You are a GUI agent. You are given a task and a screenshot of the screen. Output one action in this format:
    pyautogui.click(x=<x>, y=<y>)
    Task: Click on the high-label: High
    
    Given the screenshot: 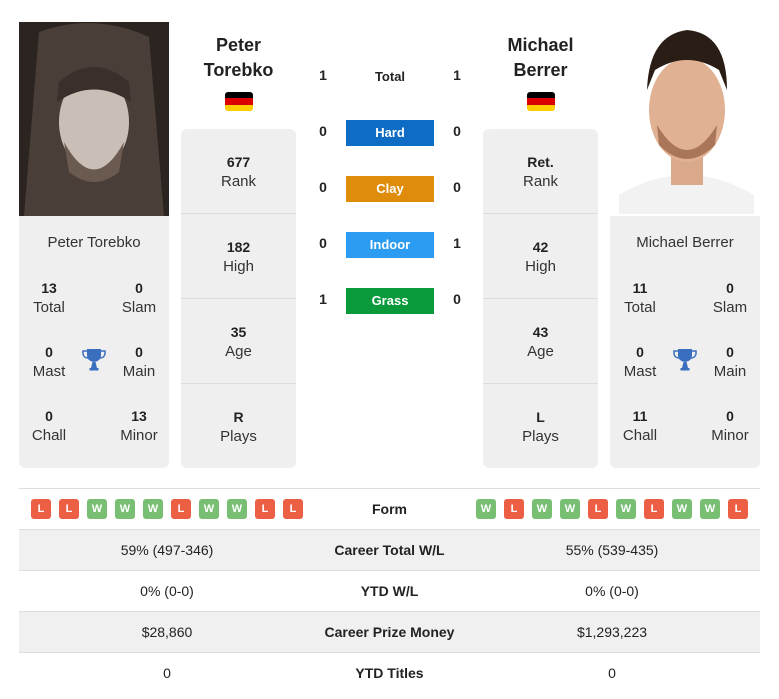 What is the action you would take?
    pyautogui.click(x=540, y=266)
    